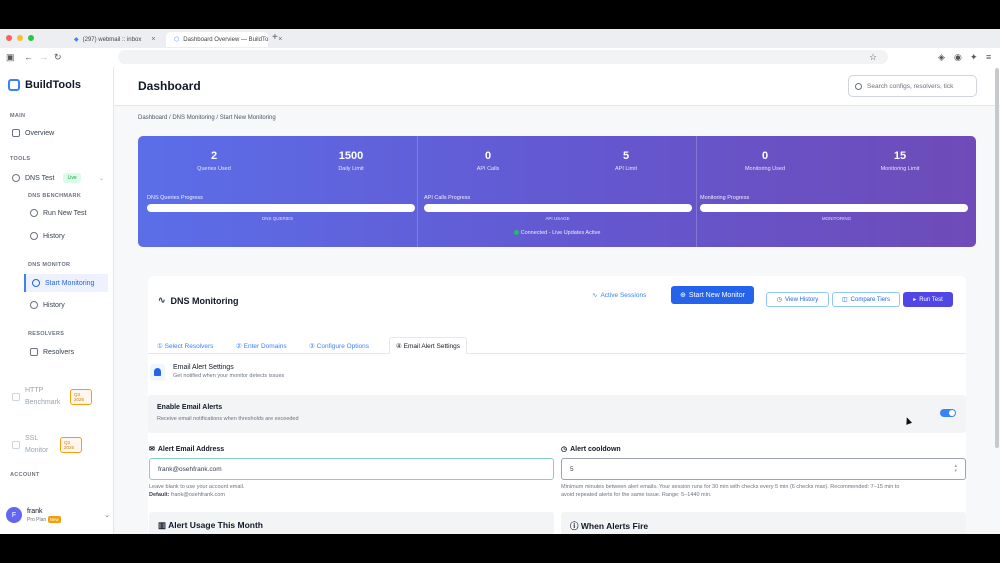 This screenshot has width=1000, height=563. What do you see at coordinates (763, 523) in the screenshot?
I see `when-alerts-fire-card: ⓘ When Alerts Fire` at bounding box center [763, 523].